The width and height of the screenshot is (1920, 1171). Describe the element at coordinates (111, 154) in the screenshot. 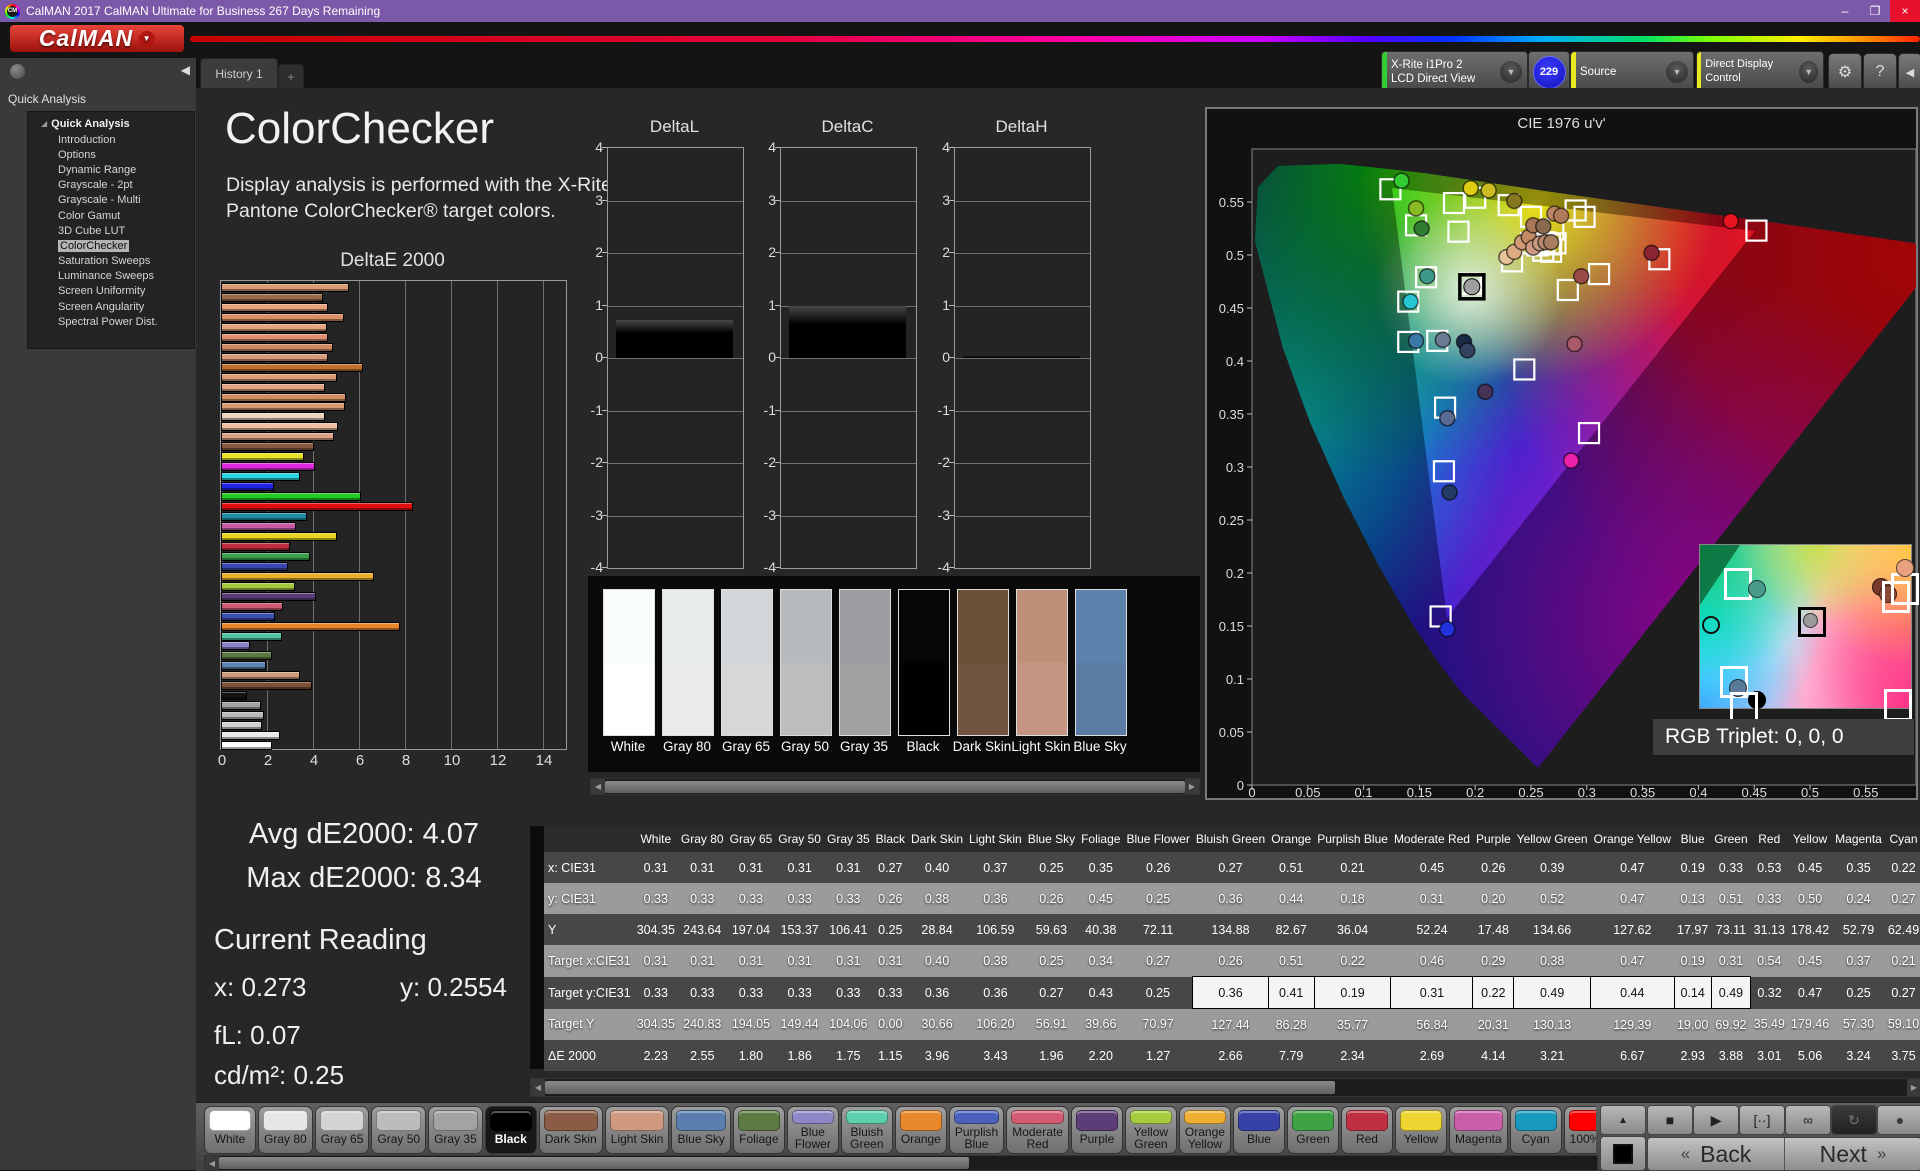

I see `sidebar-item-options: Options` at that location.